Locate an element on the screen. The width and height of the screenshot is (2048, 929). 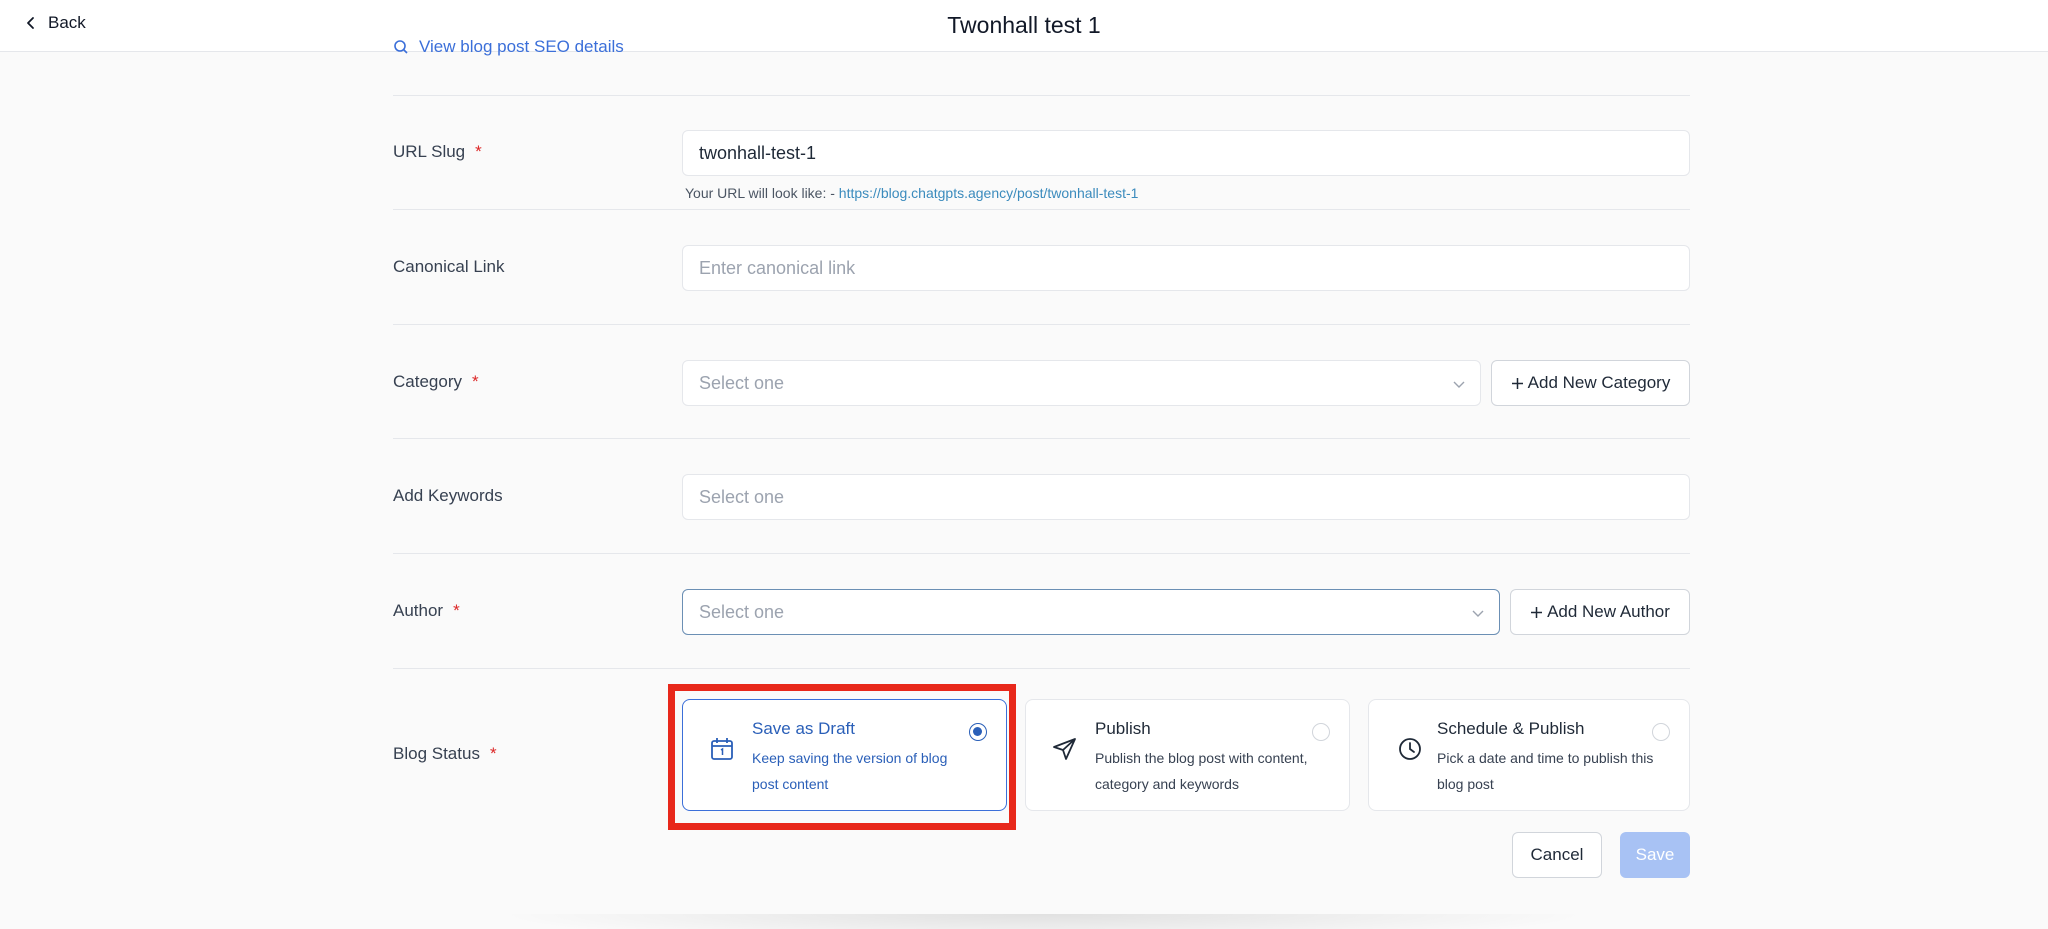
add-new-category-button: Add New Category is located at coordinates (1590, 383).